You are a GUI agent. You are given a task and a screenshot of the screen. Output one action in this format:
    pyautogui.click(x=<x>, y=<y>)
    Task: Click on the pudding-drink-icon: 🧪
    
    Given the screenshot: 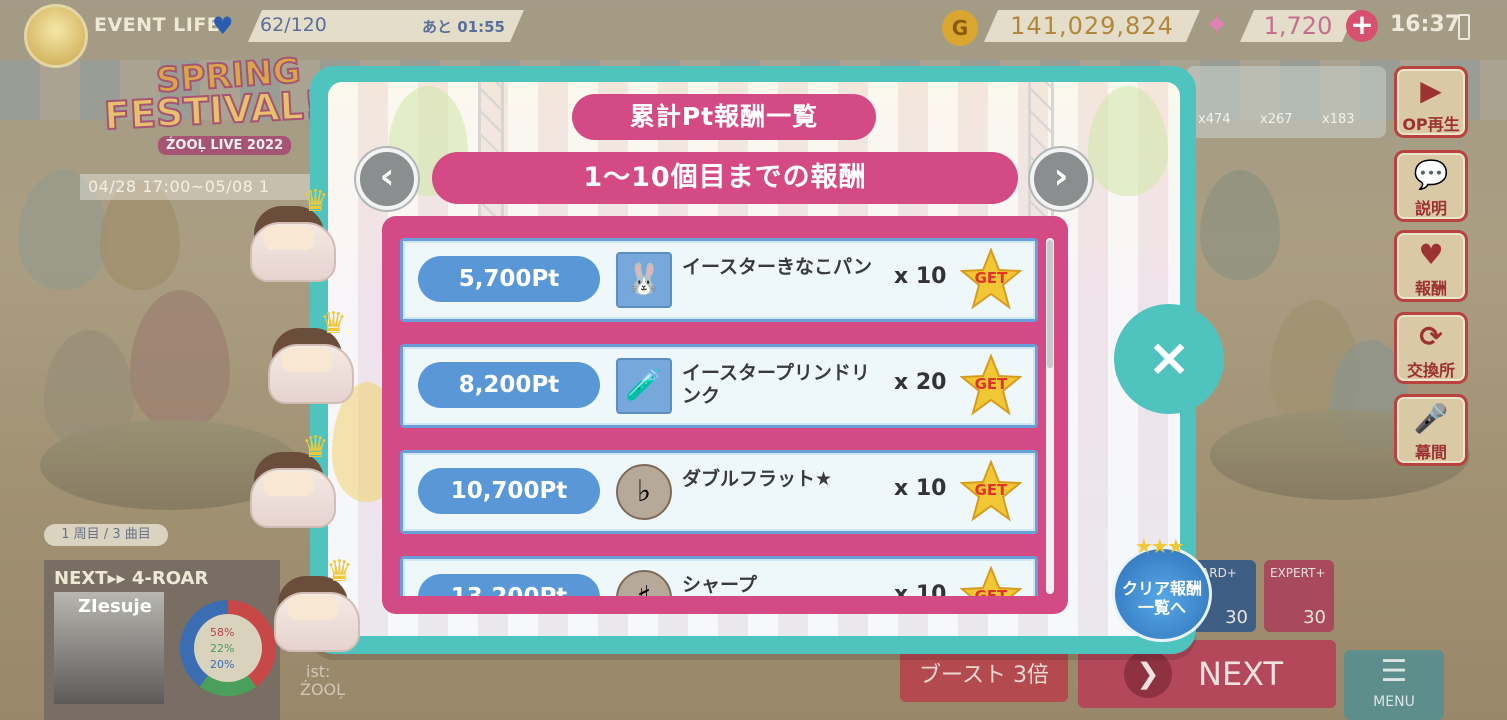 What is the action you would take?
    pyautogui.click(x=644, y=386)
    